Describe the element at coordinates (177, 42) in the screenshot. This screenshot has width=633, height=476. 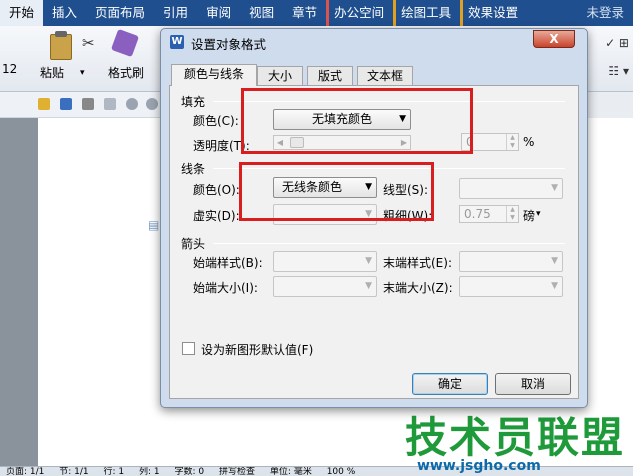
I see `wps-writer-icon: W` at that location.